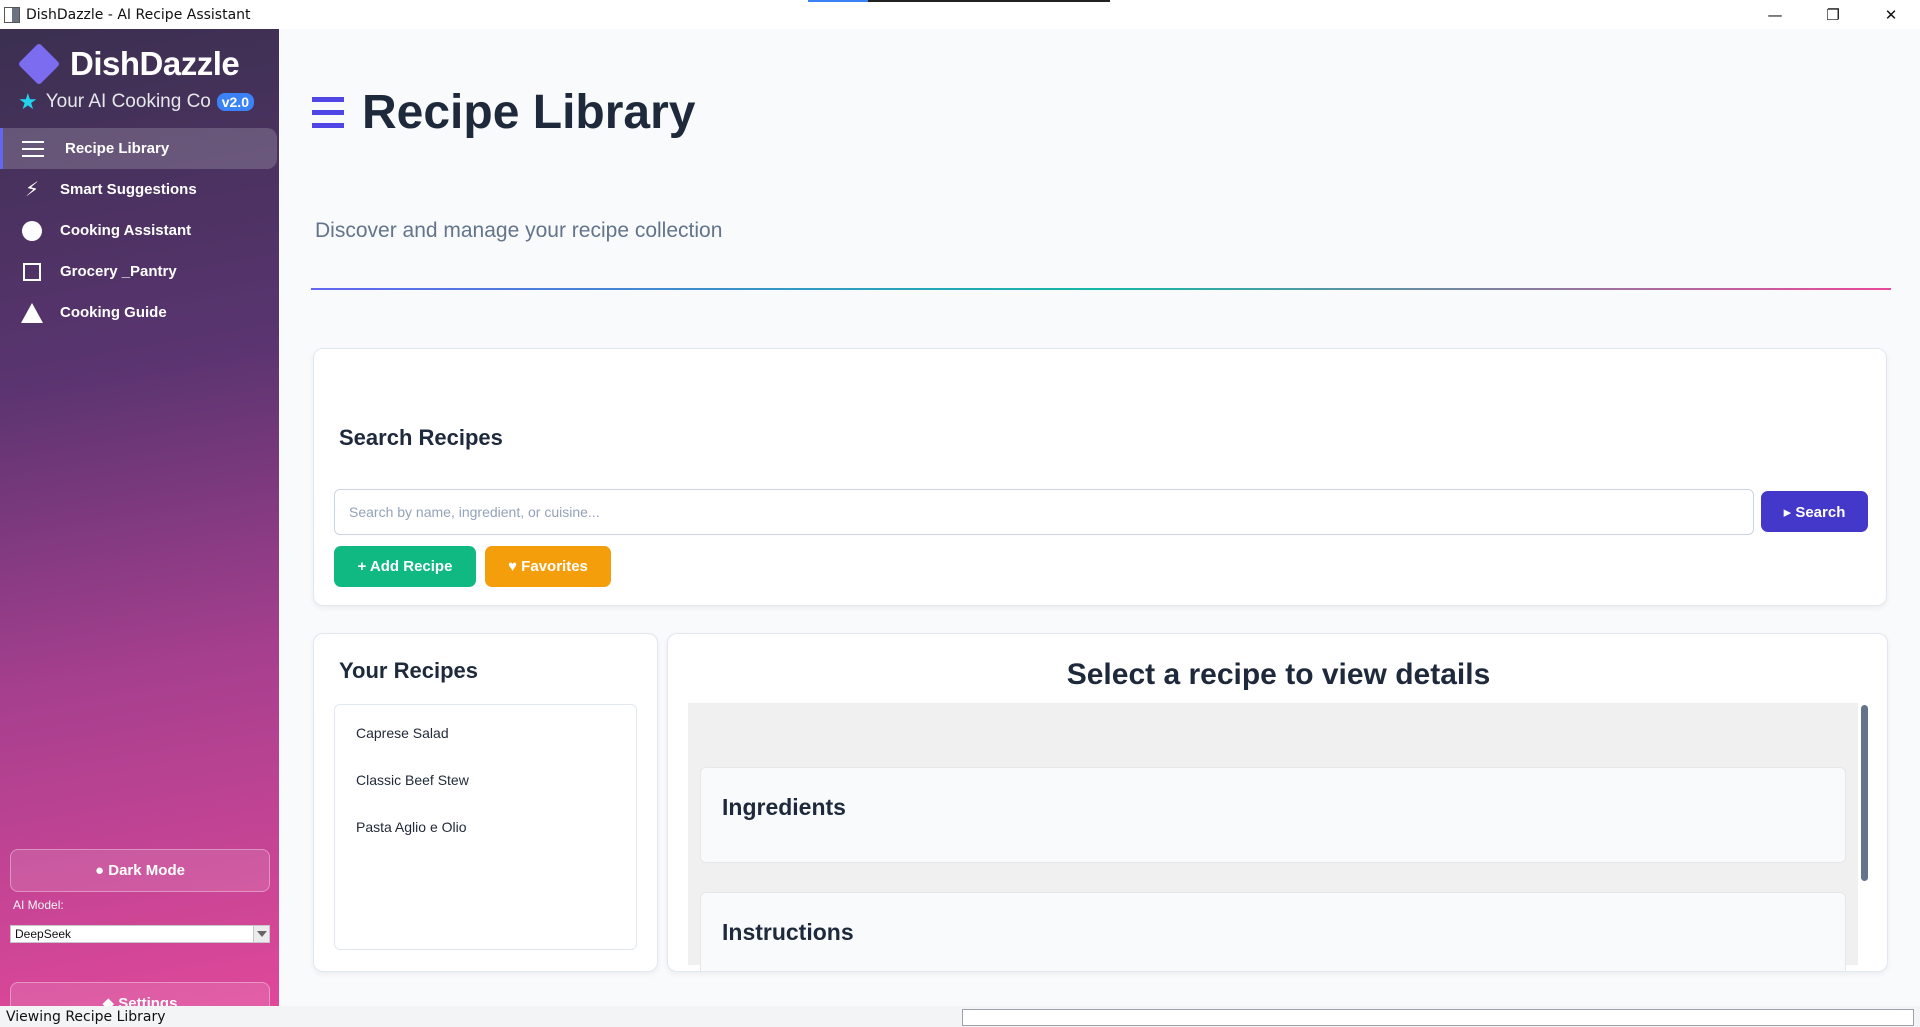  I want to click on sidebar-item-cooking-assistant: Cooking Assistant, so click(139, 230).